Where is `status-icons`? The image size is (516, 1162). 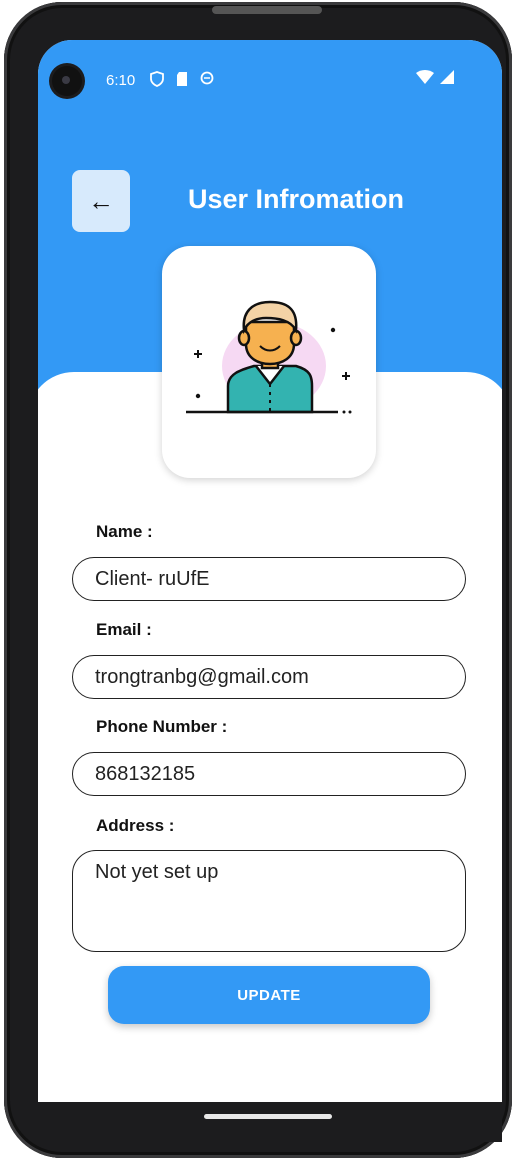 status-icons is located at coordinates (182, 79).